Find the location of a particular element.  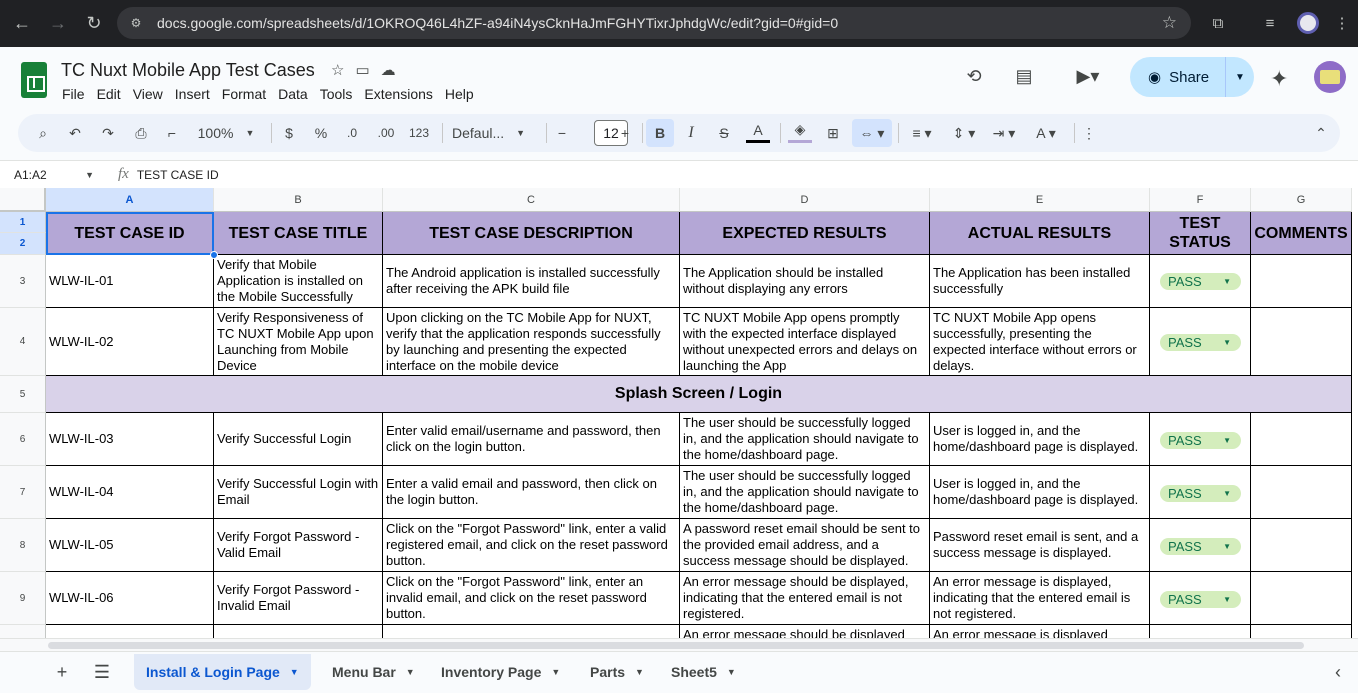

text-rotation-icon: A ▾ is located at coordinates (1046, 133).